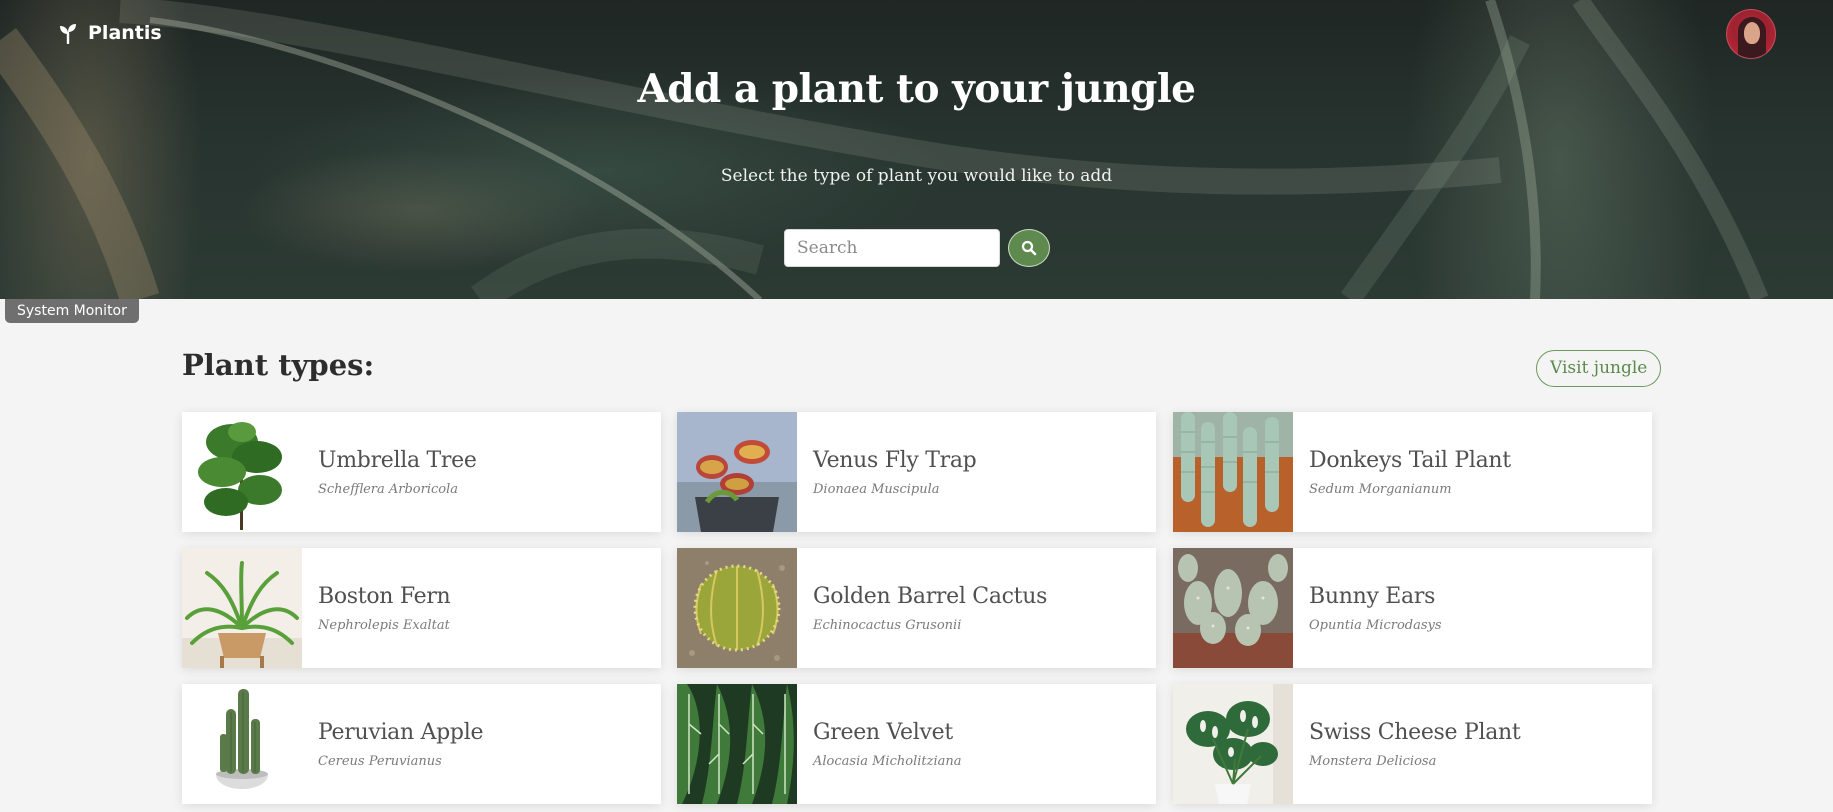 The image size is (1833, 812). I want to click on plant-name: Green Velvet, so click(883, 732).